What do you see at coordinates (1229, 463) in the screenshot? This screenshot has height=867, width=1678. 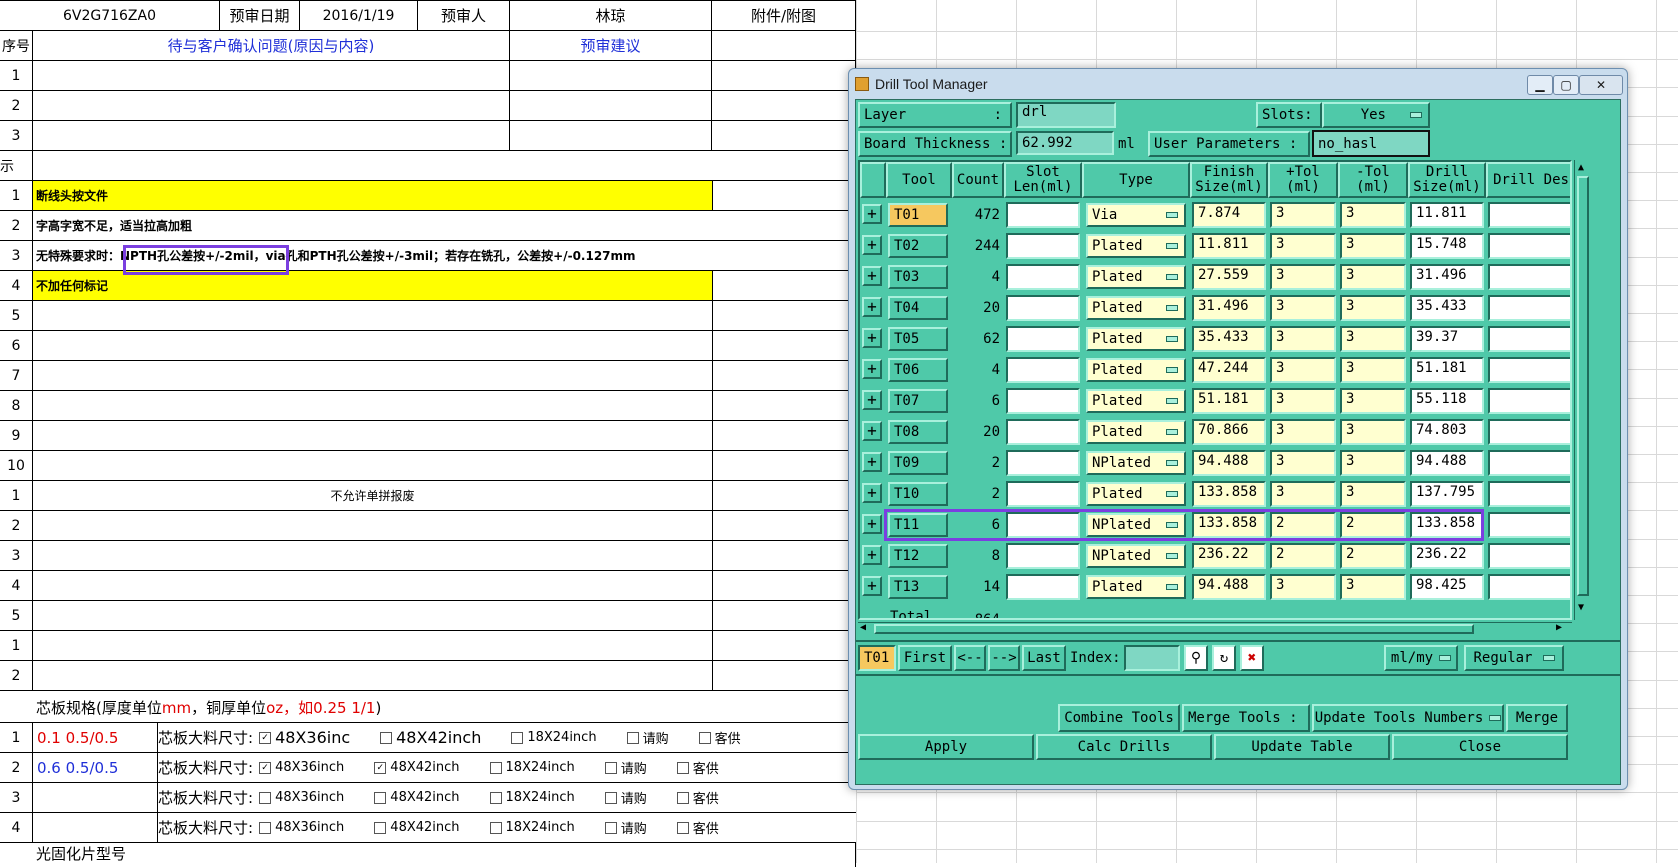 I see `finish-size-input: 94.488` at bounding box center [1229, 463].